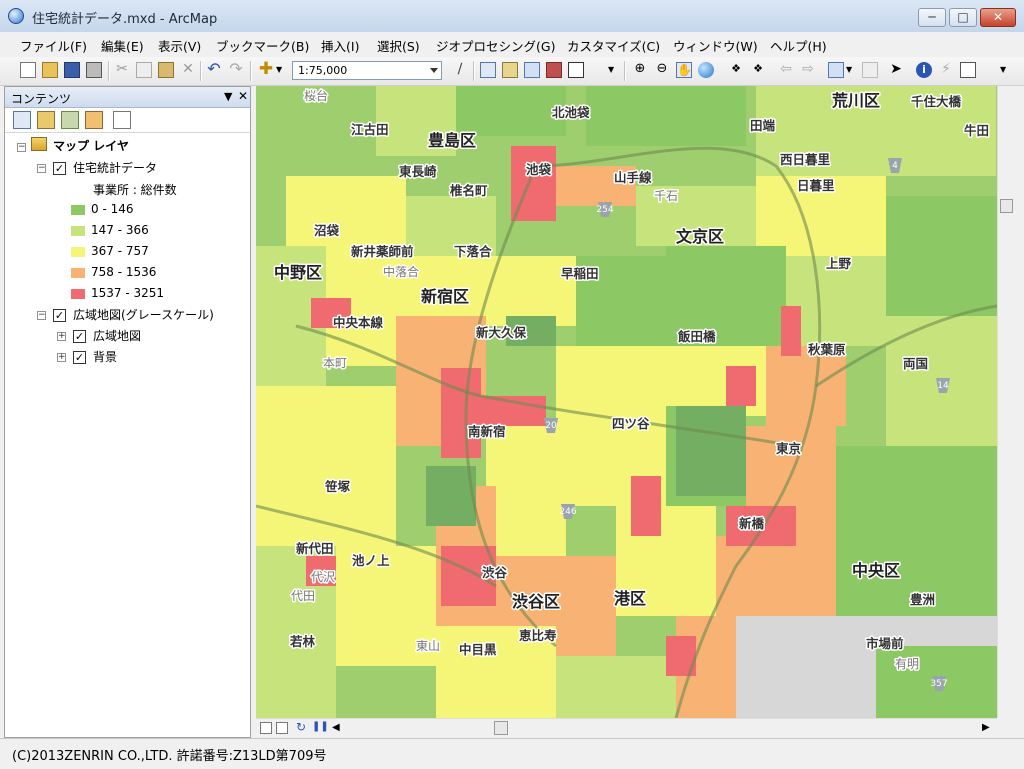 The height and width of the screenshot is (769, 1024). What do you see at coordinates (1006, 206) in the screenshot?
I see `vertical-scroll-thumb` at bounding box center [1006, 206].